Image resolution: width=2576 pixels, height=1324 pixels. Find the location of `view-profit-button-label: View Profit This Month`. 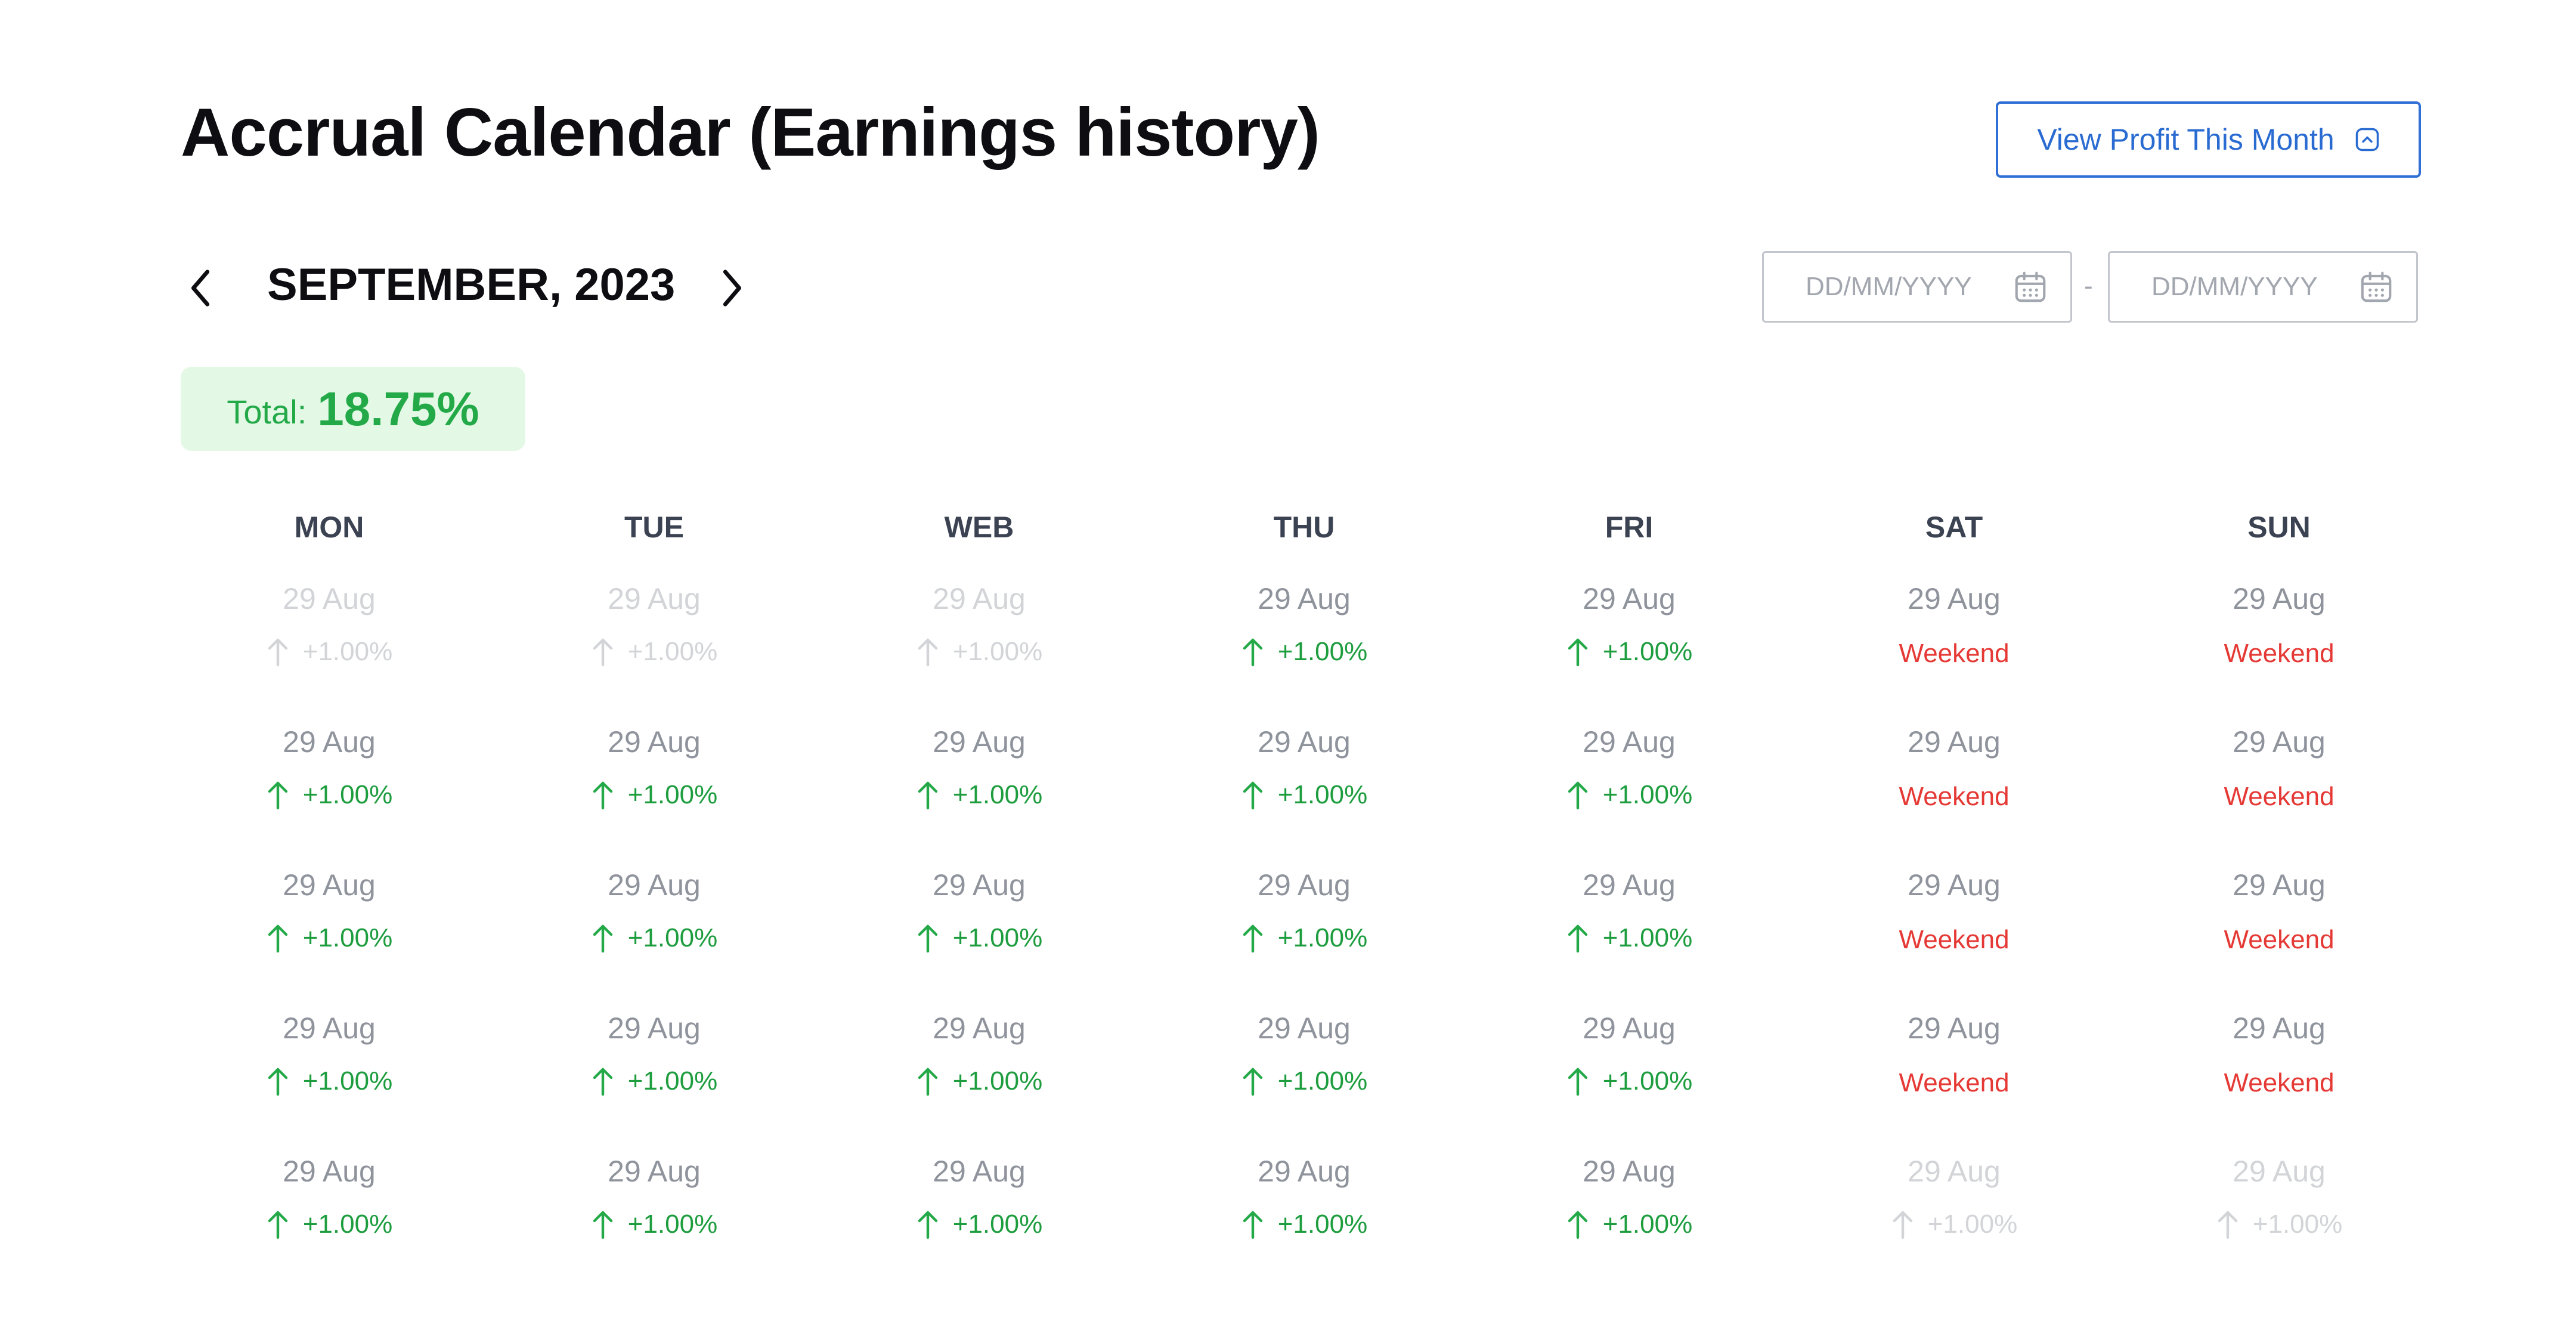

view-profit-button-label: View Profit This Month is located at coordinates (2185, 139).